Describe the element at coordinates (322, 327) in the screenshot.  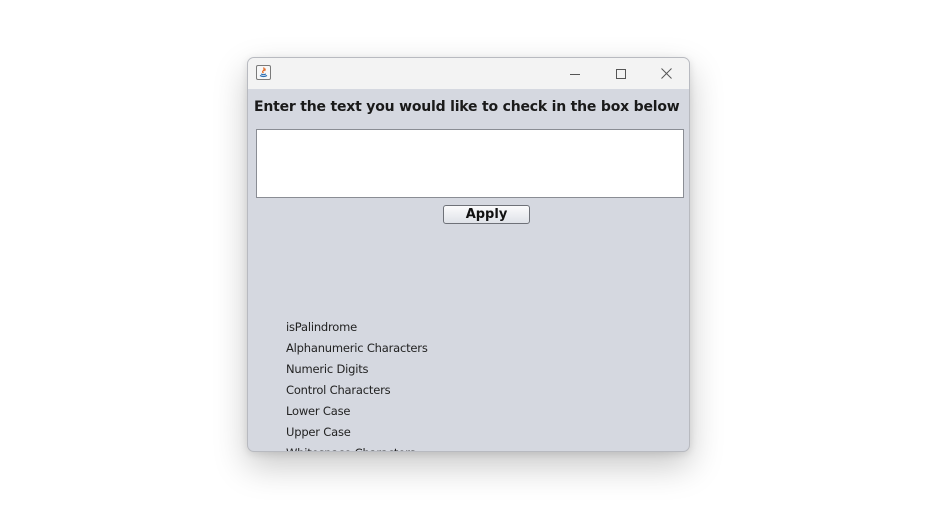
I see `check-label-ispalindrome: isPalindrome` at that location.